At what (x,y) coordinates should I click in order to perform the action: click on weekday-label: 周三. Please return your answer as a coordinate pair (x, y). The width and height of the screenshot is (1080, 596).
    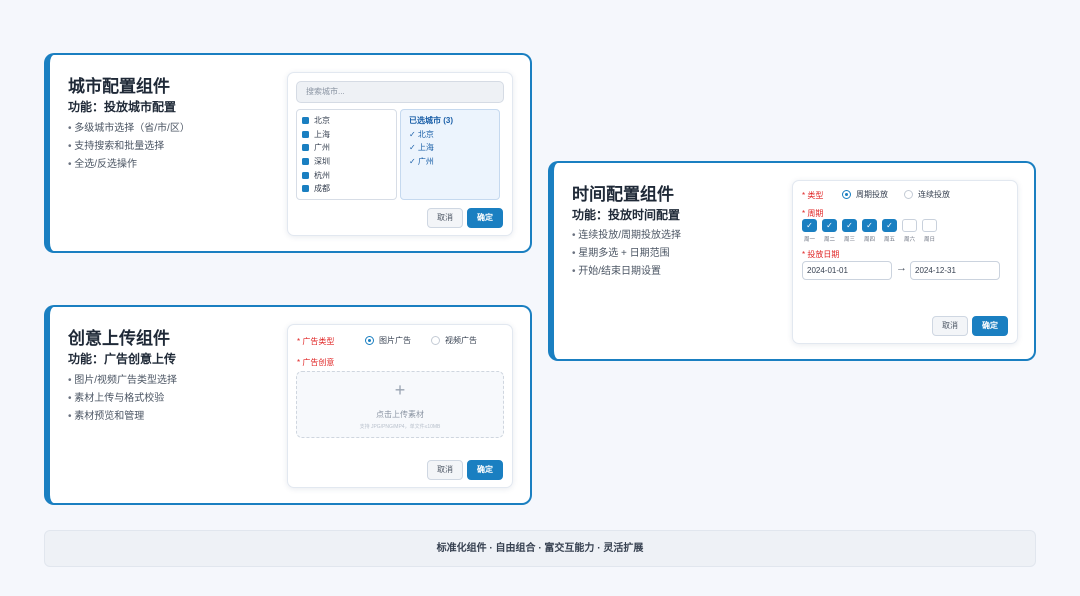
    Looking at the image, I should click on (849, 240).